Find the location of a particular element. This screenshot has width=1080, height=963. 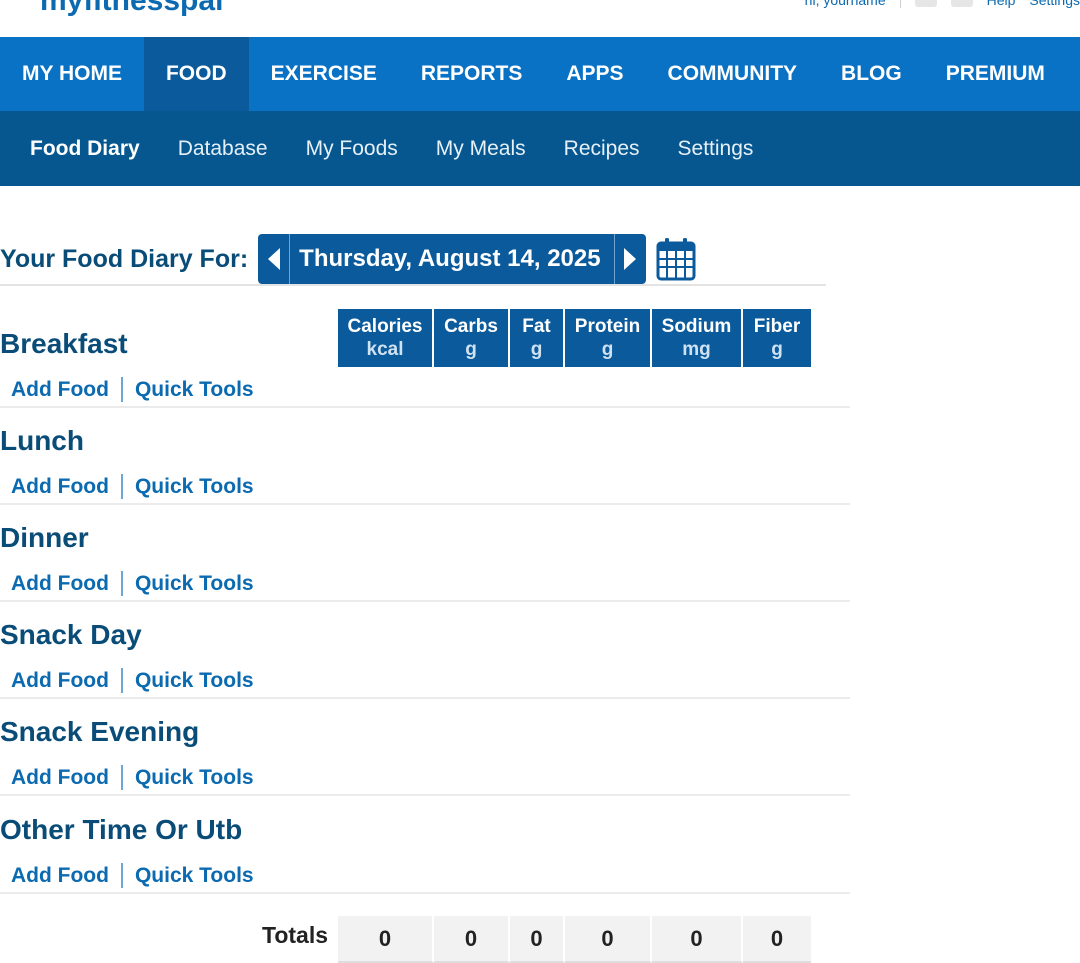

nav-food: FOOD is located at coordinates (196, 74).